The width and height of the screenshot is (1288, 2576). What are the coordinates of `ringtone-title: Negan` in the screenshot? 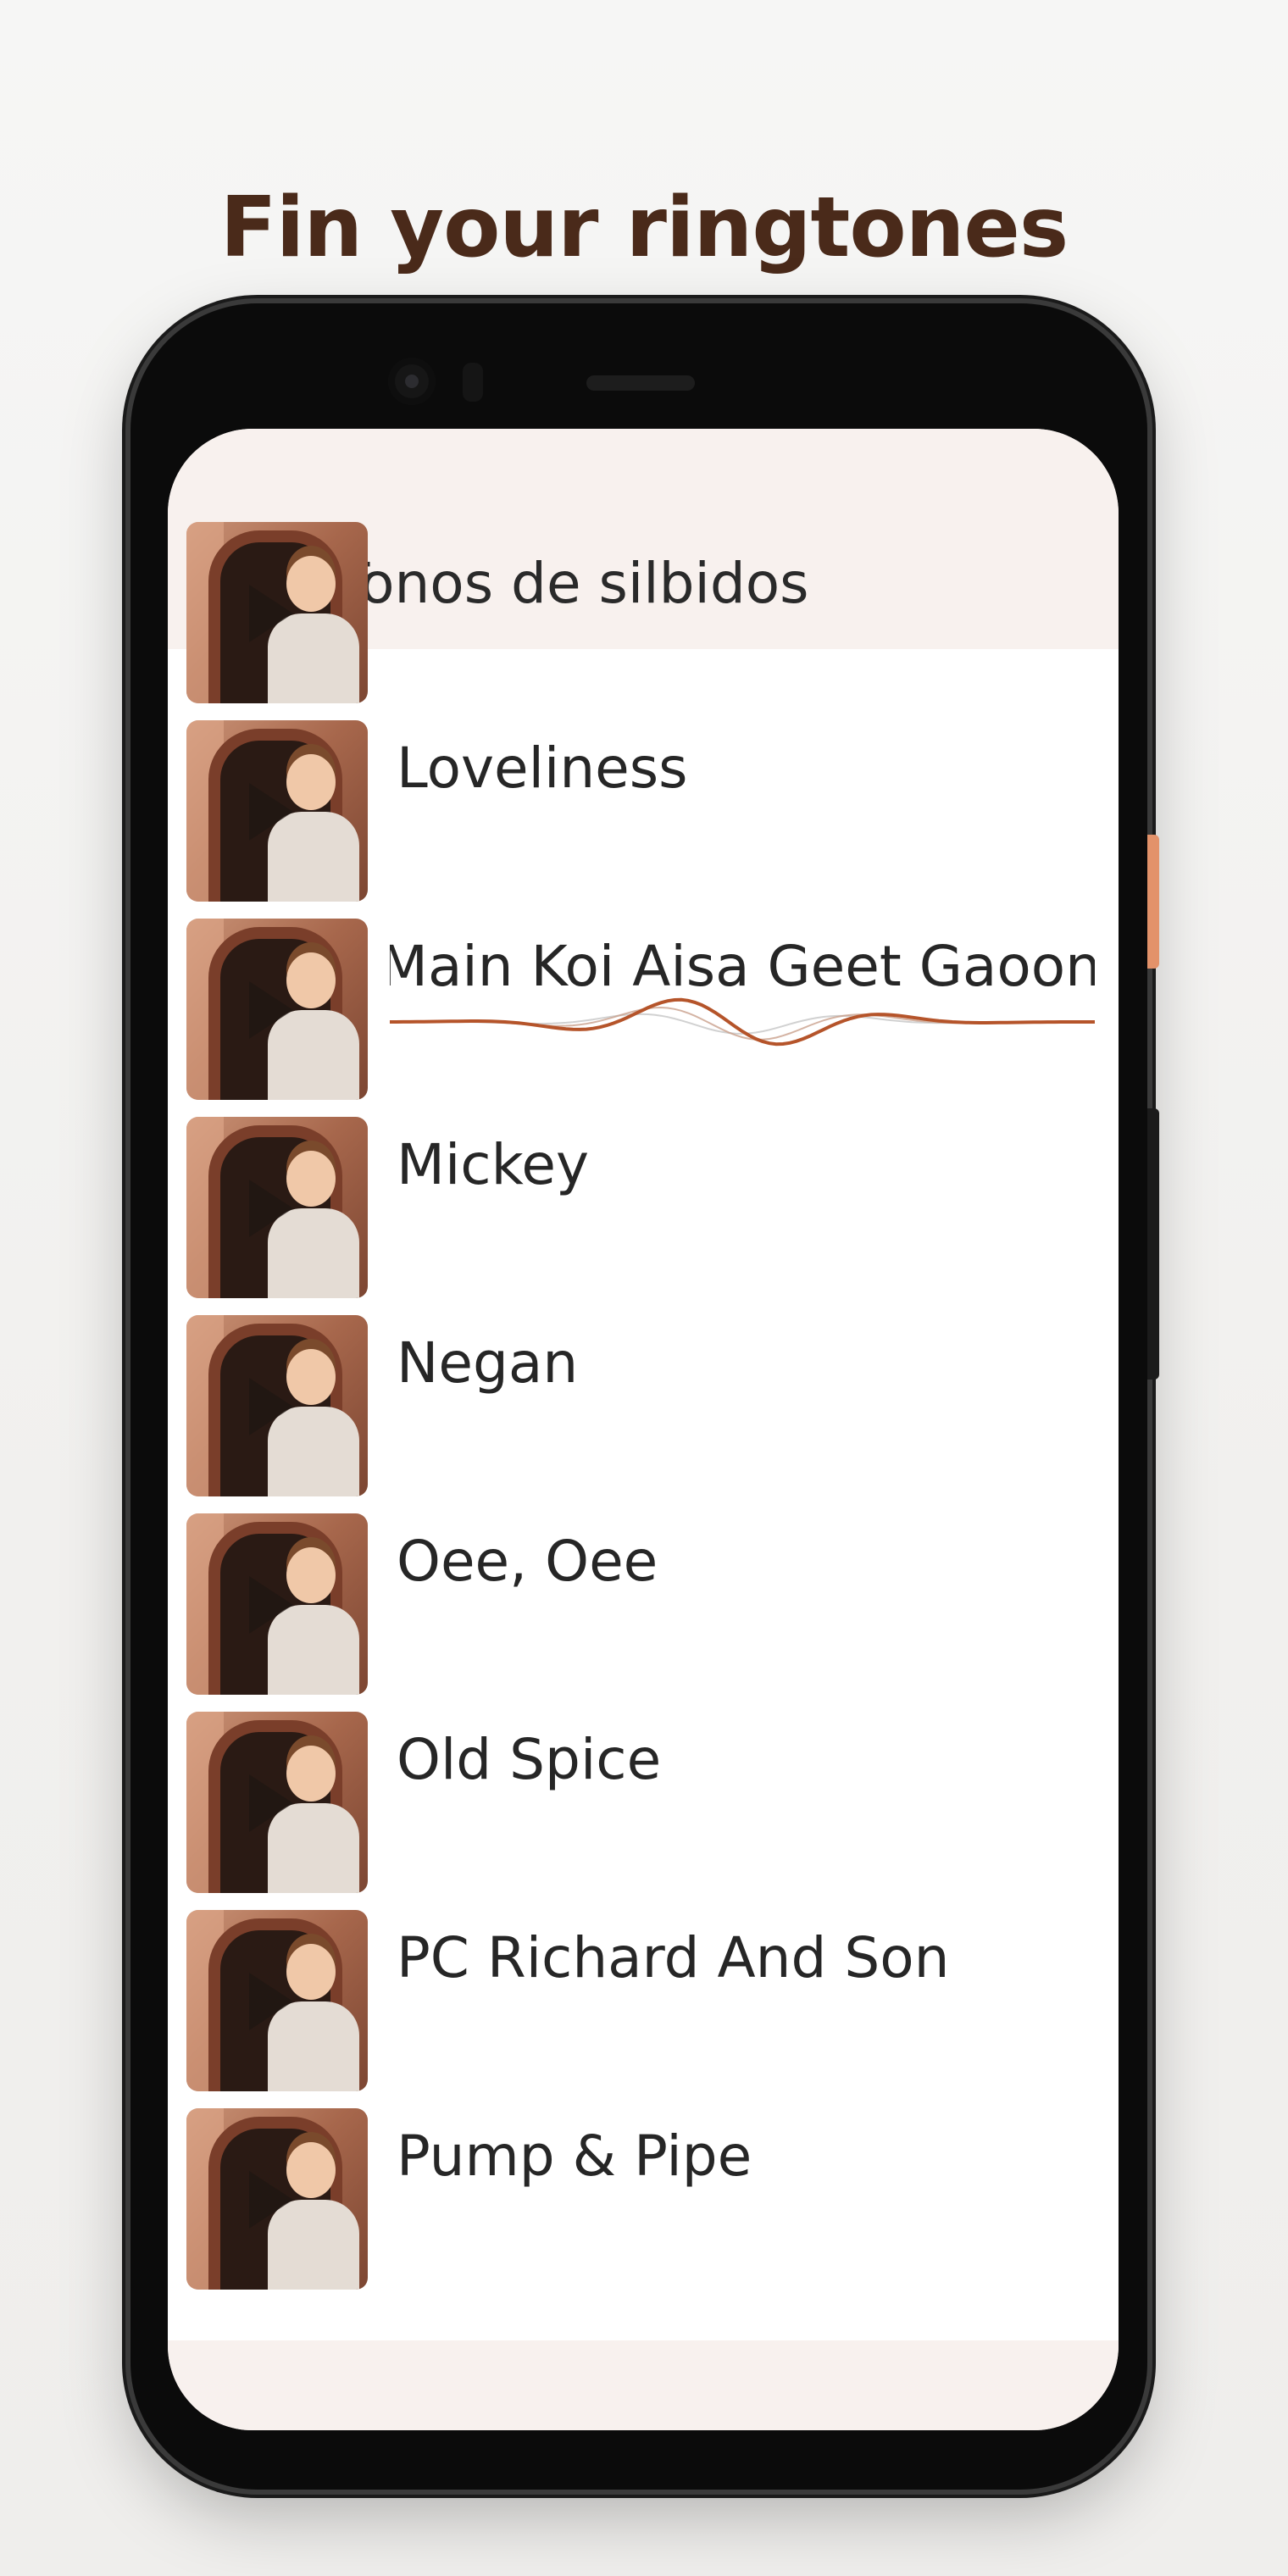 It's located at (488, 1363).